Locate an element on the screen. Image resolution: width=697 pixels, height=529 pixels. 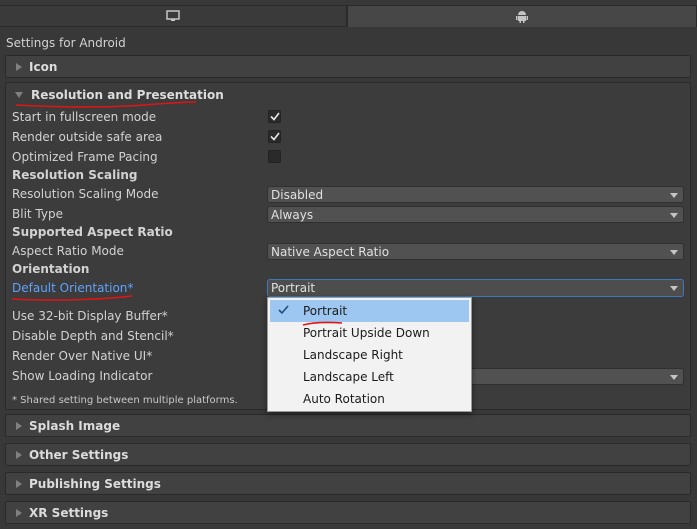
foldout-title: Publishing Settings is located at coordinates (95, 483).